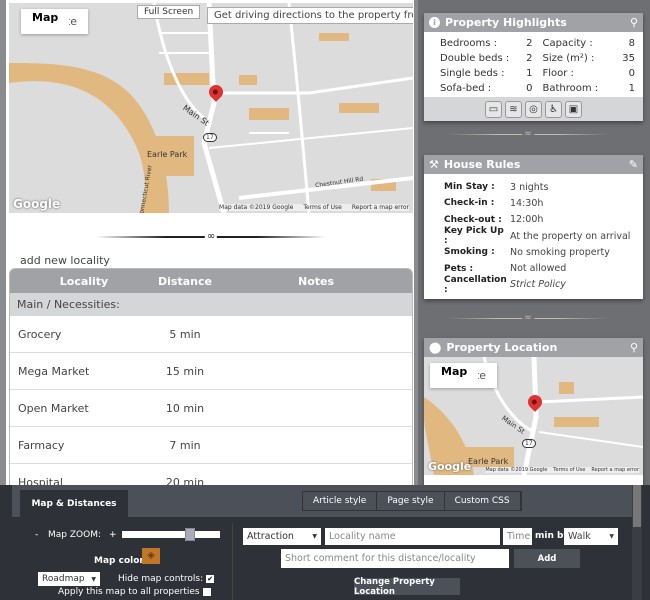 The width and height of the screenshot is (650, 600). What do you see at coordinates (486, 88) in the screenshot?
I see `highlight-item: Sofa-bed :0` at bounding box center [486, 88].